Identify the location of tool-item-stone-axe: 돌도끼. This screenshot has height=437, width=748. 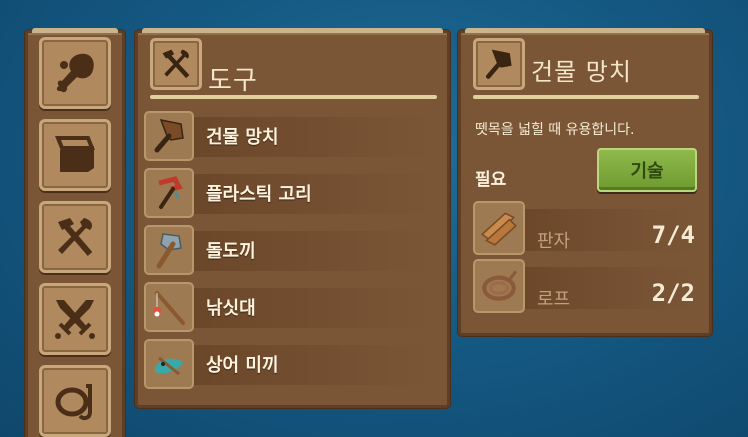
(290, 250).